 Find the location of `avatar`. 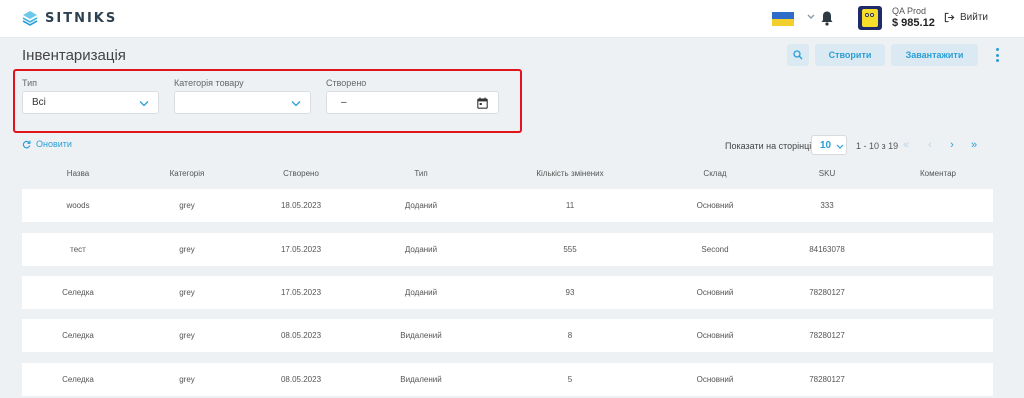

avatar is located at coordinates (870, 18).